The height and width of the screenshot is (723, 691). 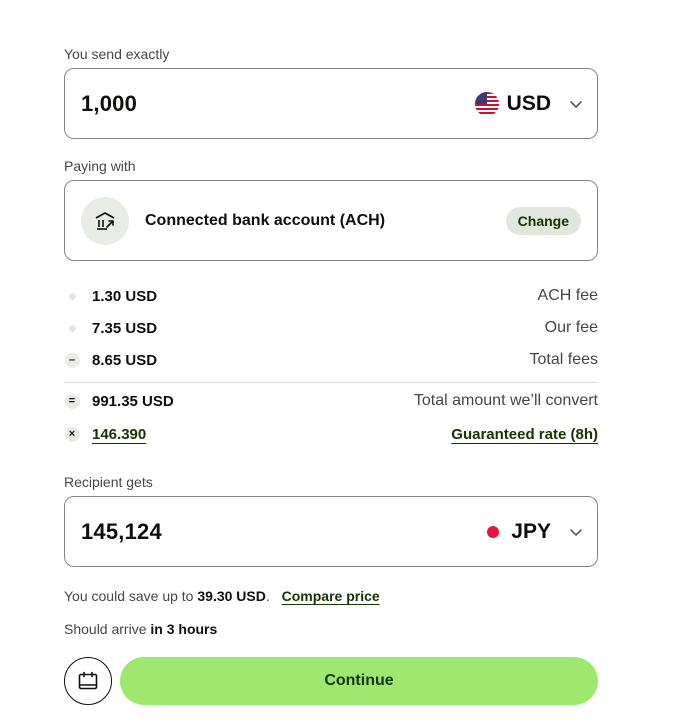 What do you see at coordinates (331, 531) in the screenshot?
I see `recipient-amount-field: 145,124 JPY` at bounding box center [331, 531].